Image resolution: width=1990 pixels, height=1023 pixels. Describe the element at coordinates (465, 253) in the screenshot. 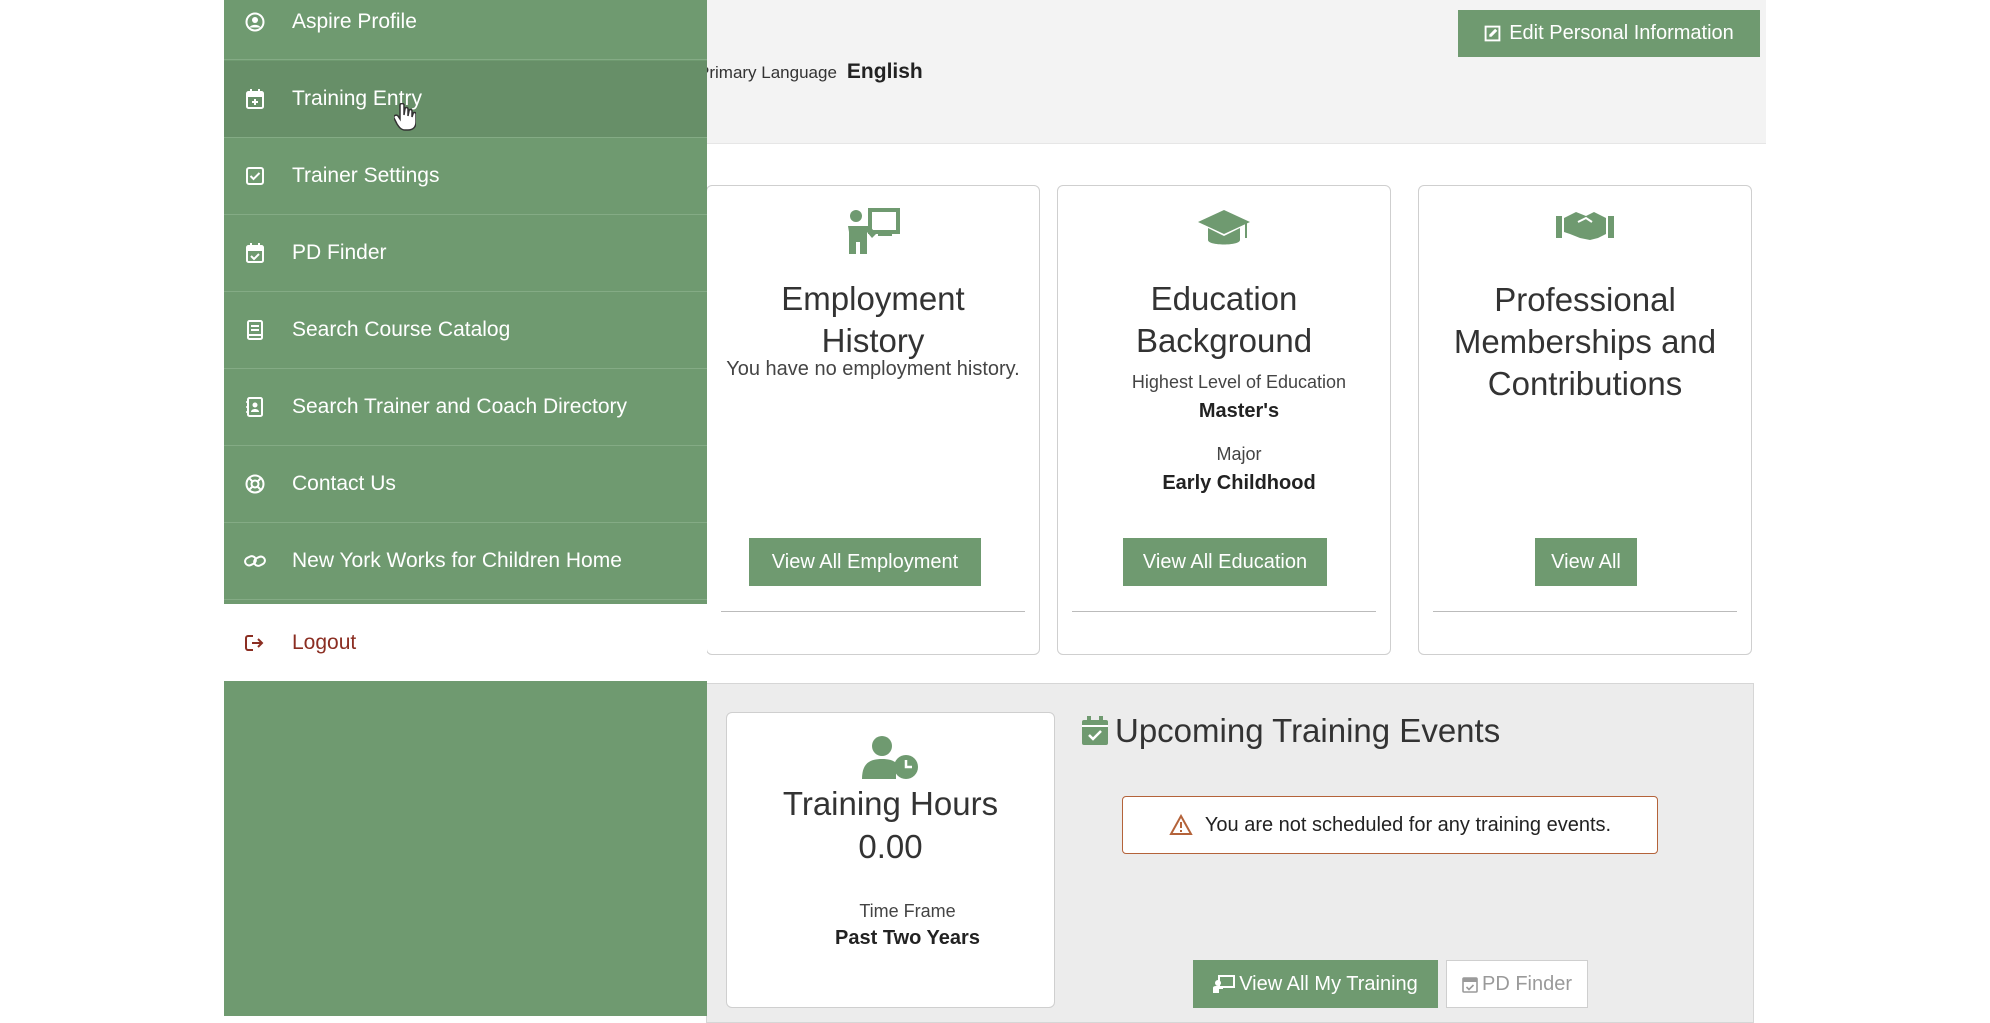

I see `sidebar-item-pd-finder: PD Finder` at that location.